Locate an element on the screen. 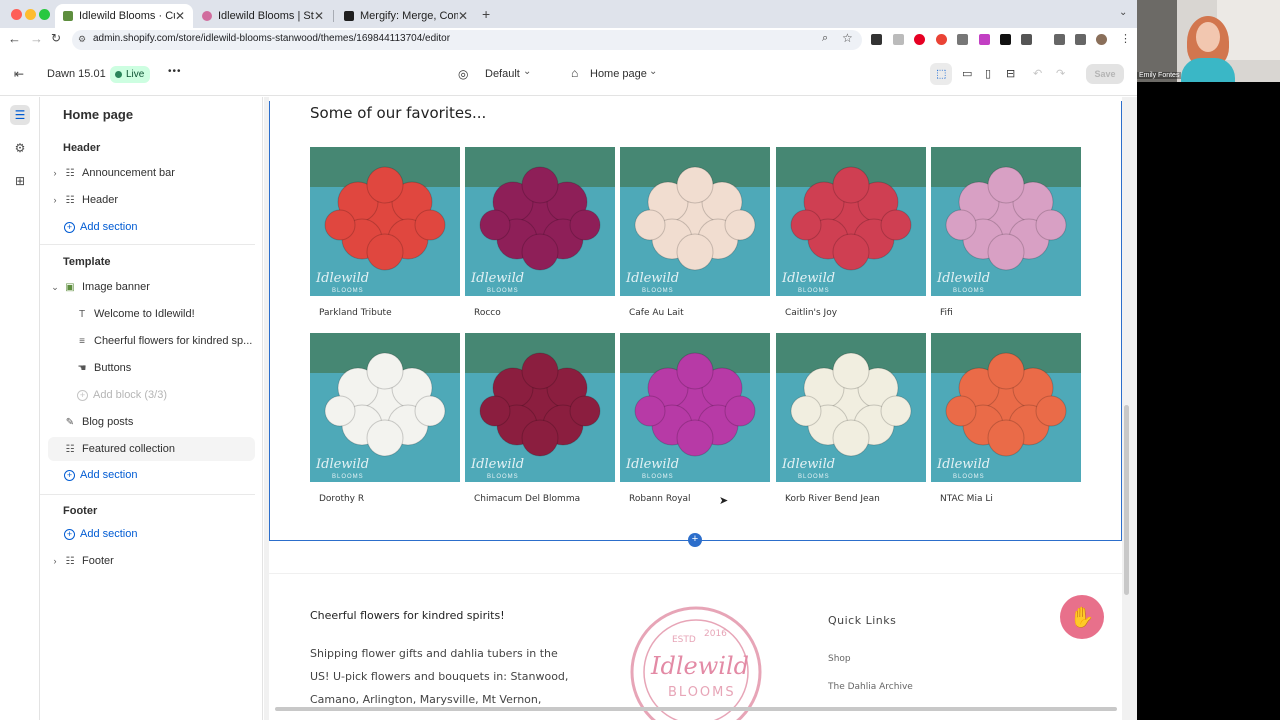 The height and width of the screenshot is (720, 1280). save-button: Save is located at coordinates (1105, 74).